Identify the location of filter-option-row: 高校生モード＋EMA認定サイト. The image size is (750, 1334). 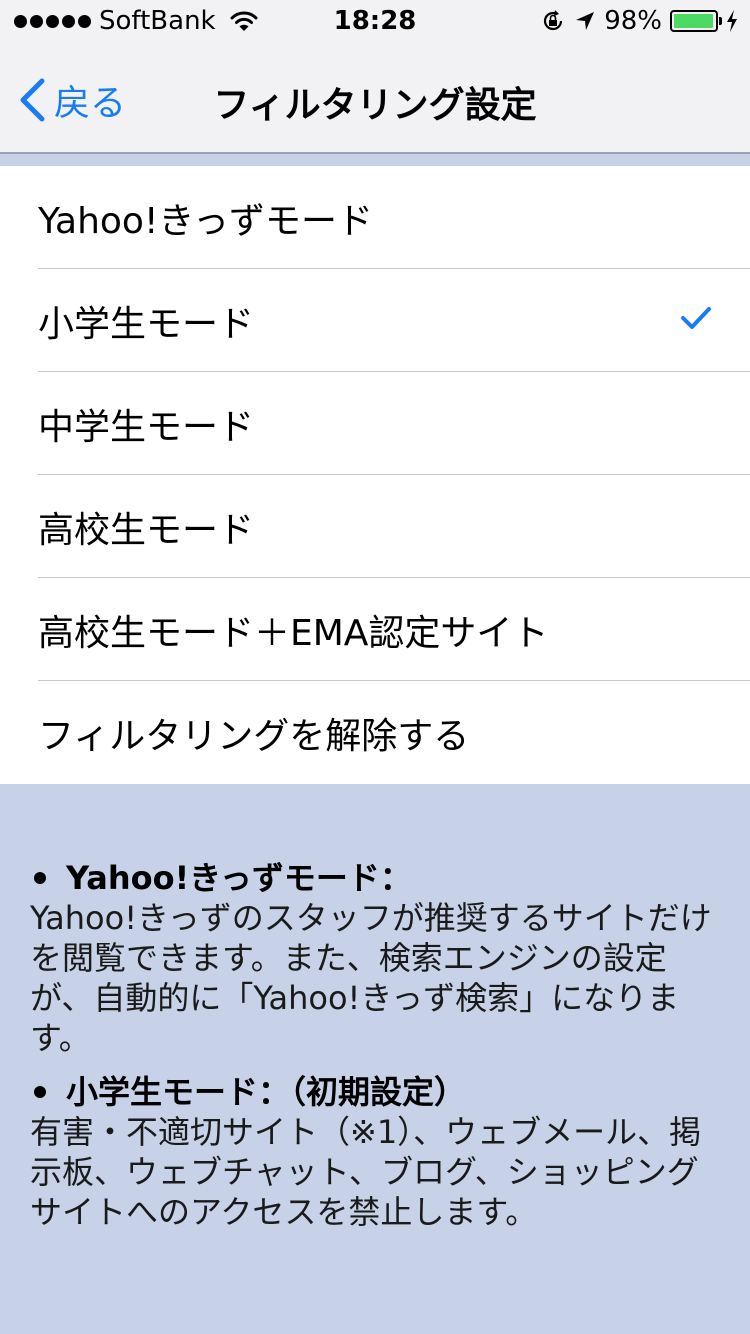
(375, 629).